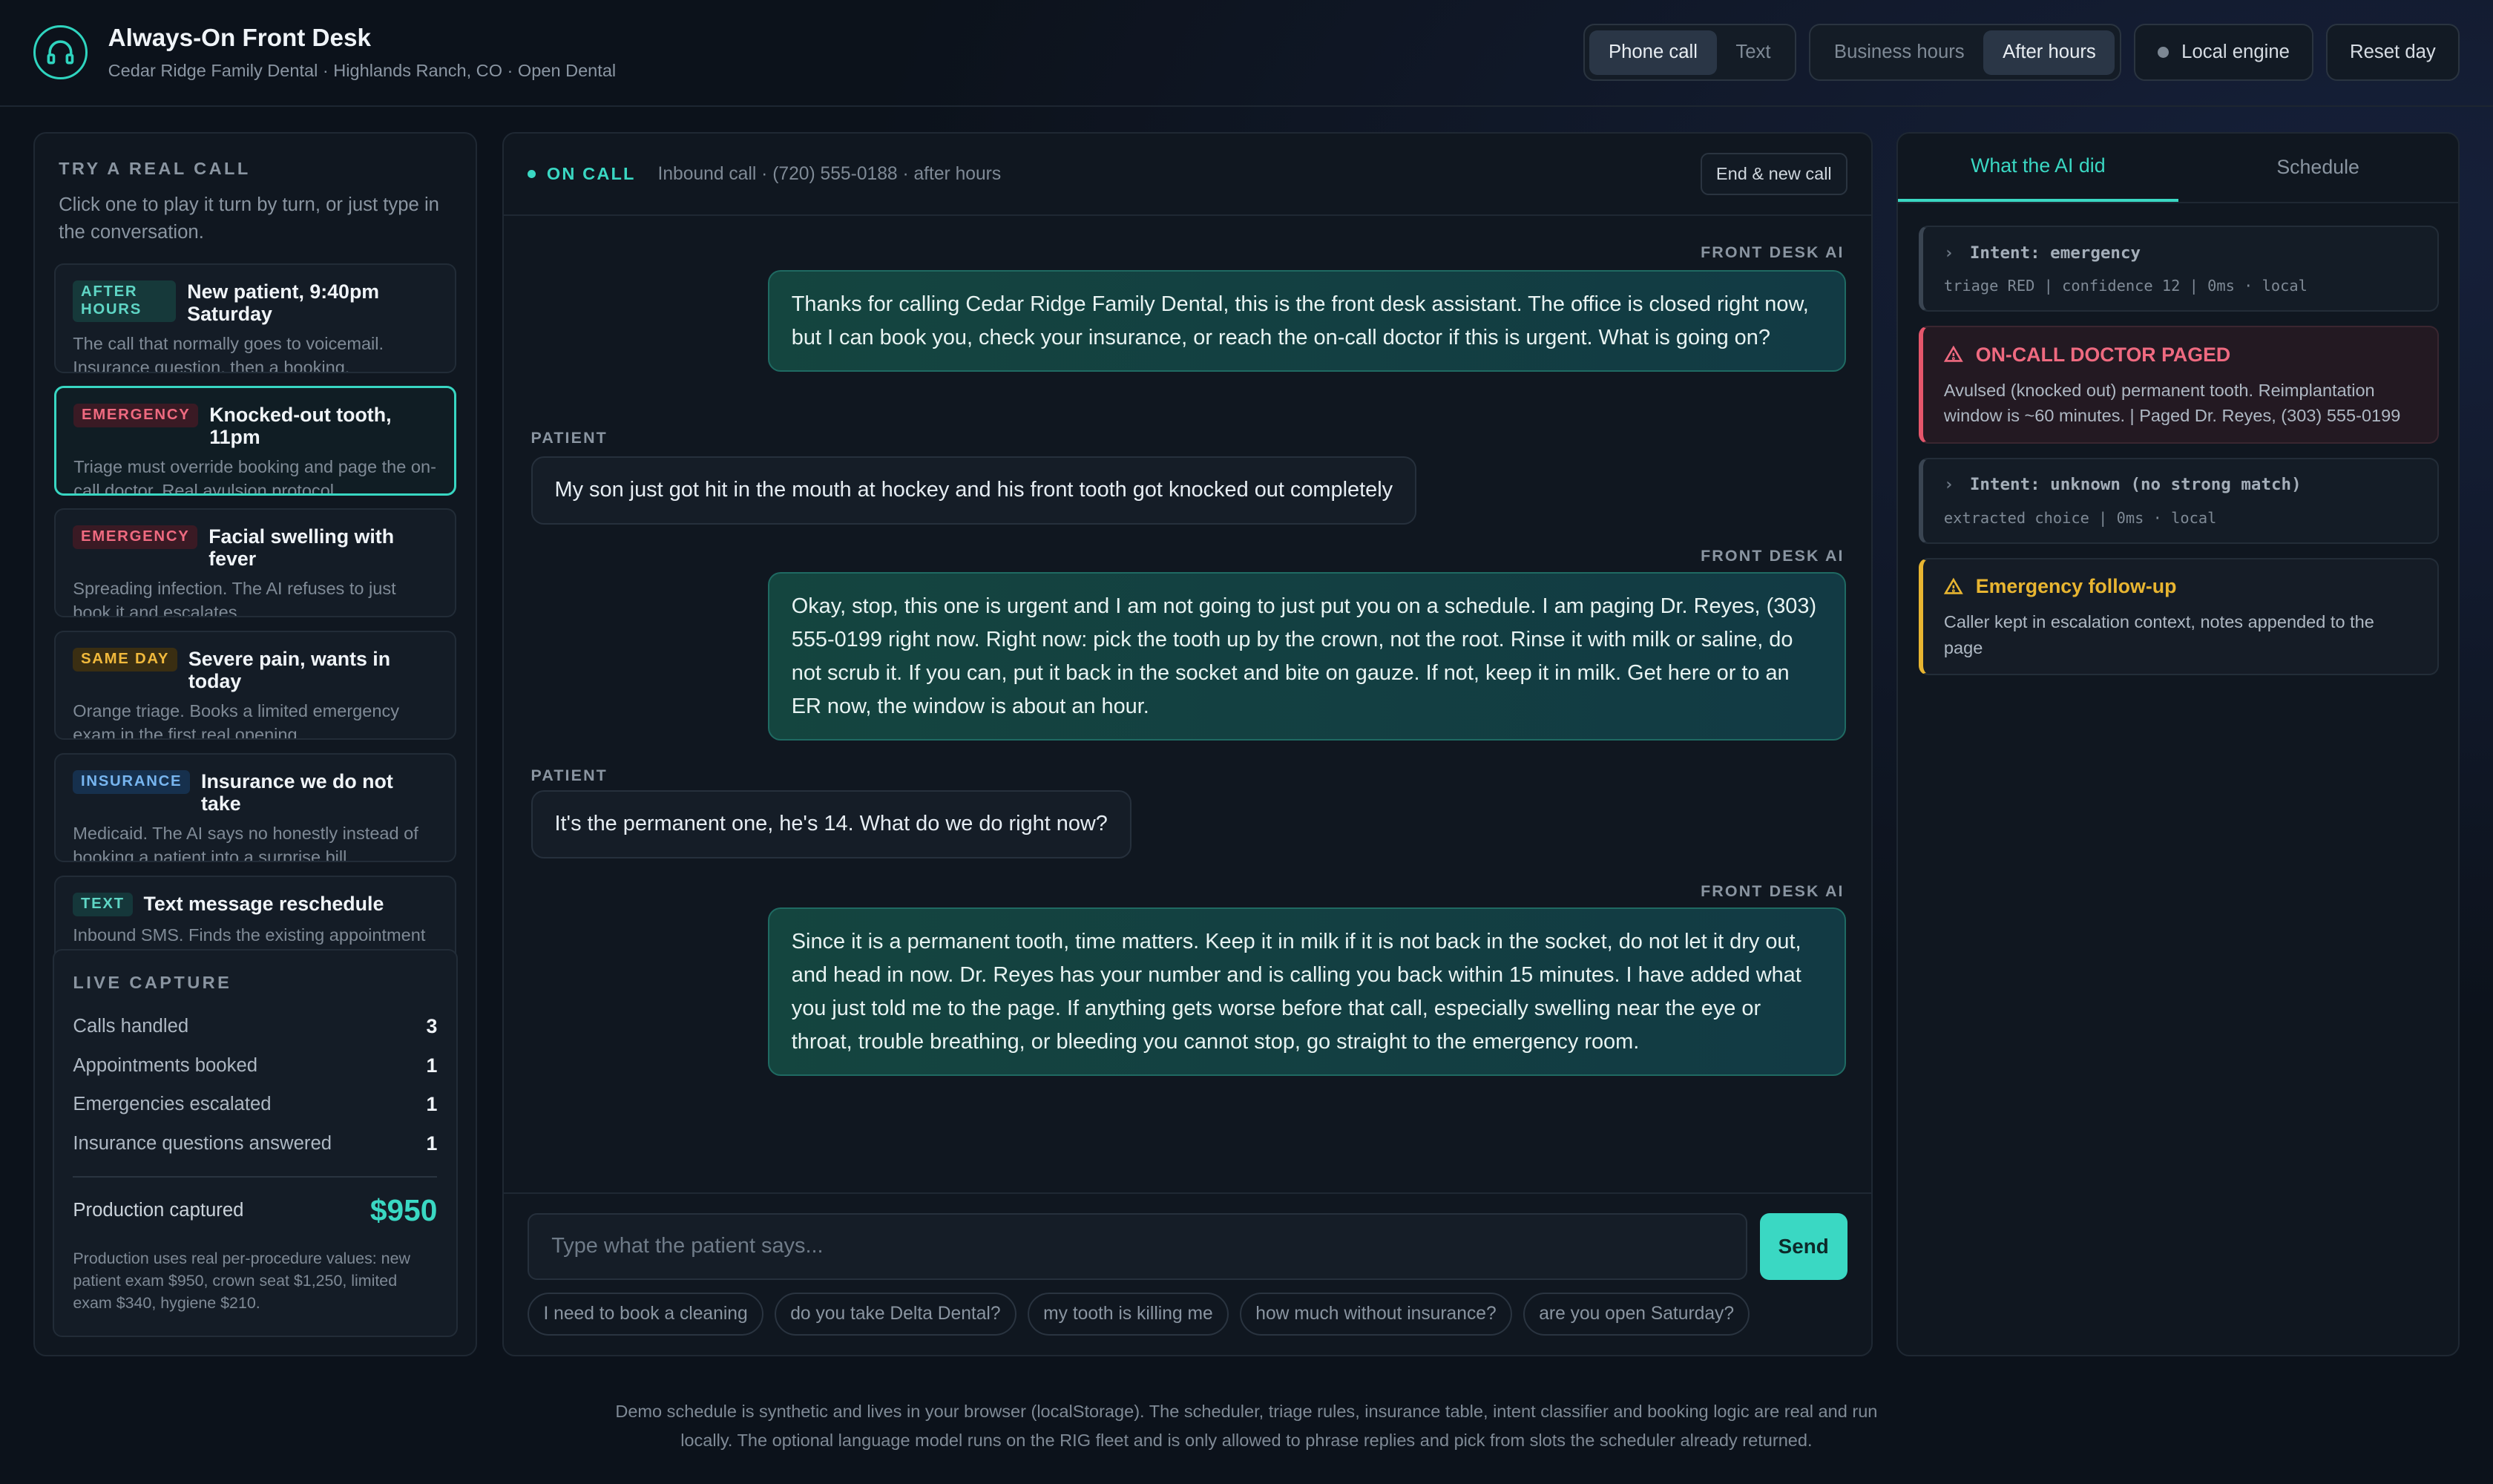 The image size is (2493, 1484). What do you see at coordinates (1653, 52) in the screenshot?
I see `phone-call-option: Phone call` at bounding box center [1653, 52].